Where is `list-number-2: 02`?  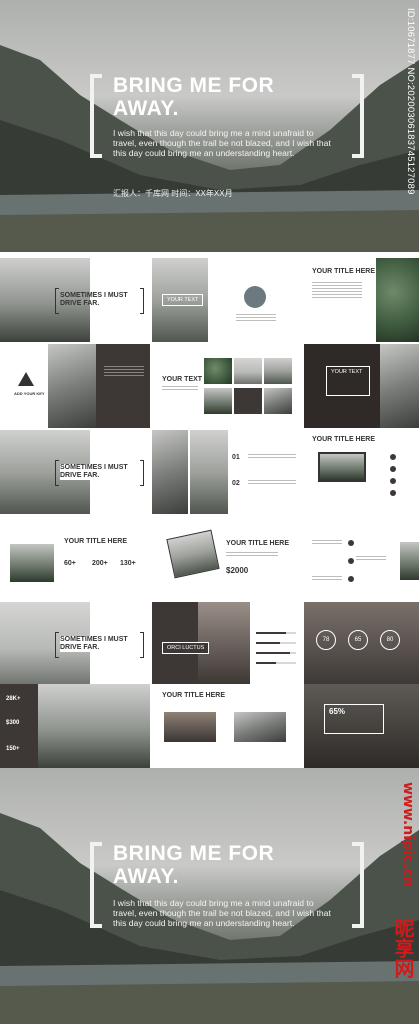
list-number-2: 02 is located at coordinates (236, 483).